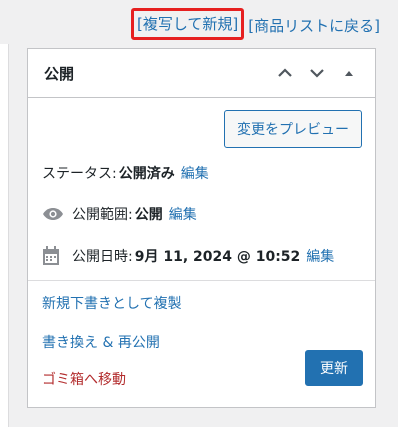 This screenshot has width=398, height=427. What do you see at coordinates (148, 215) in the screenshot?
I see `visibility-value: 公開` at bounding box center [148, 215].